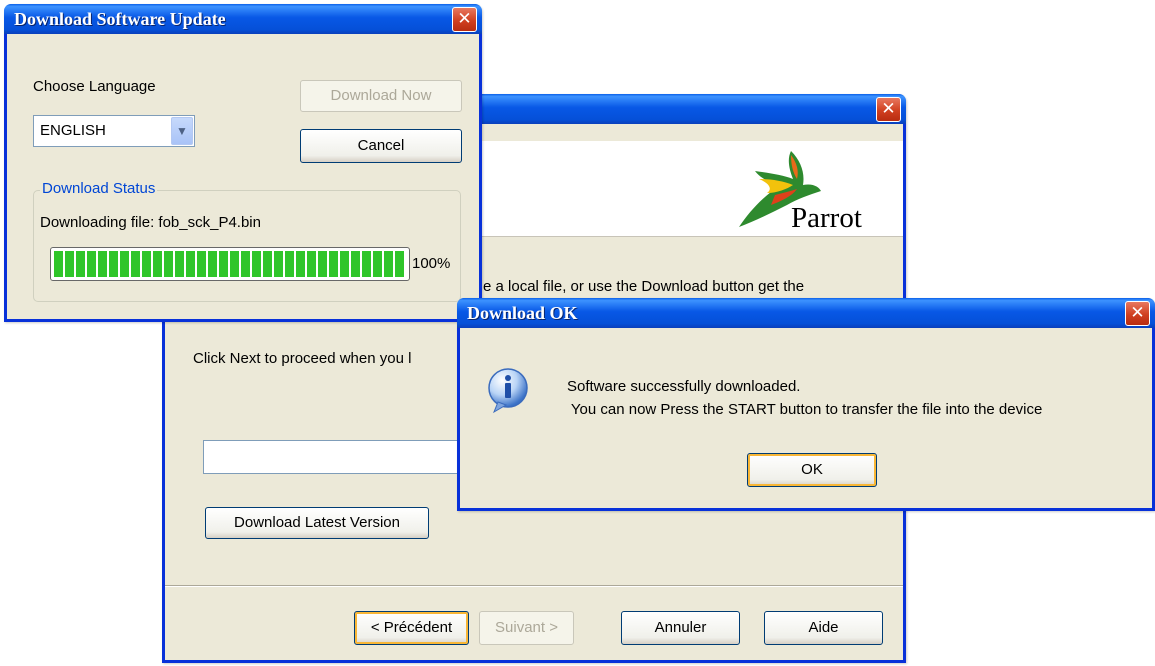 The width and height of the screenshot is (1155, 666). I want to click on download-dialog-titlebar: Download Software Update ✕, so click(243, 19).